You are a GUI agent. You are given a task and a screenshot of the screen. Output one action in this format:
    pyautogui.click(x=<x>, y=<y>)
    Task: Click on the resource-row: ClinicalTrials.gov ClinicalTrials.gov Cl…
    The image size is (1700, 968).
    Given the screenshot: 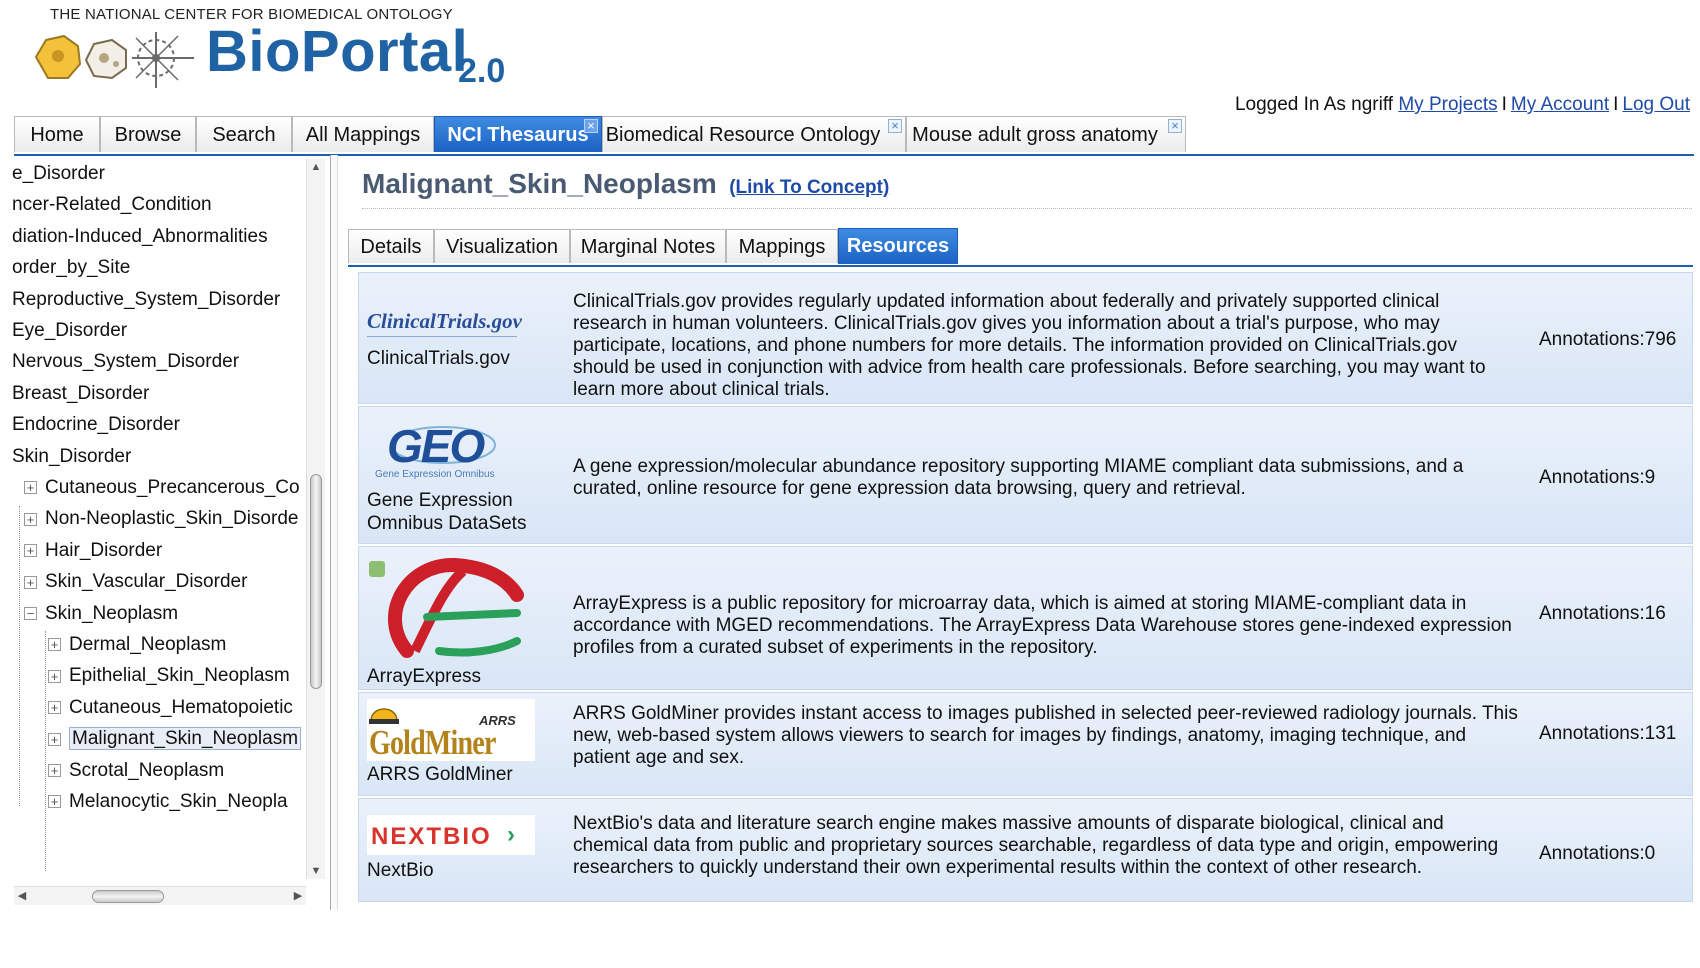 What is the action you would take?
    pyautogui.click(x=1025, y=338)
    